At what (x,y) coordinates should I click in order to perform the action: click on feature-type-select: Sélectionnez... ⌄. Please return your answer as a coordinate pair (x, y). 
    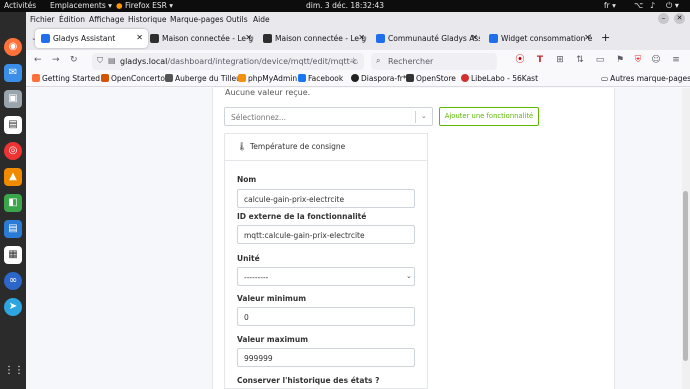
    Looking at the image, I should click on (328, 116).